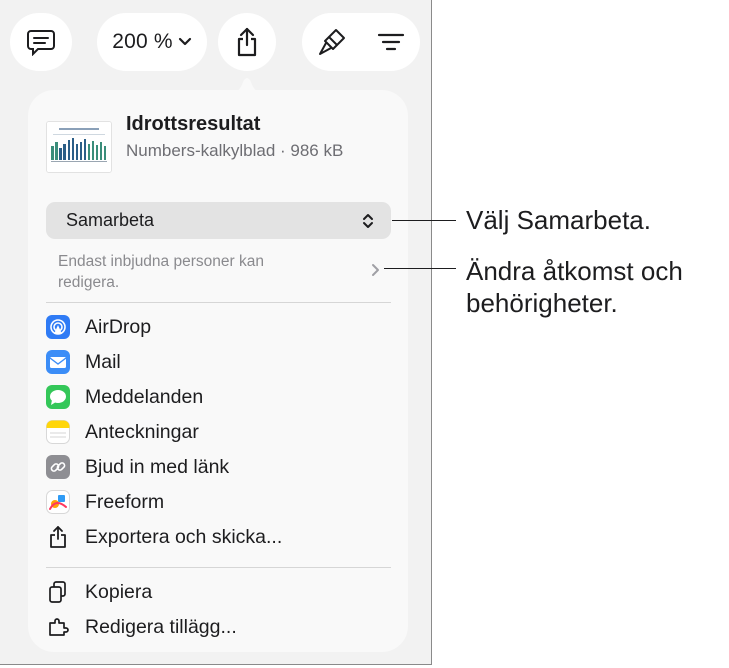  I want to click on format-toolbar-group, so click(361, 42).